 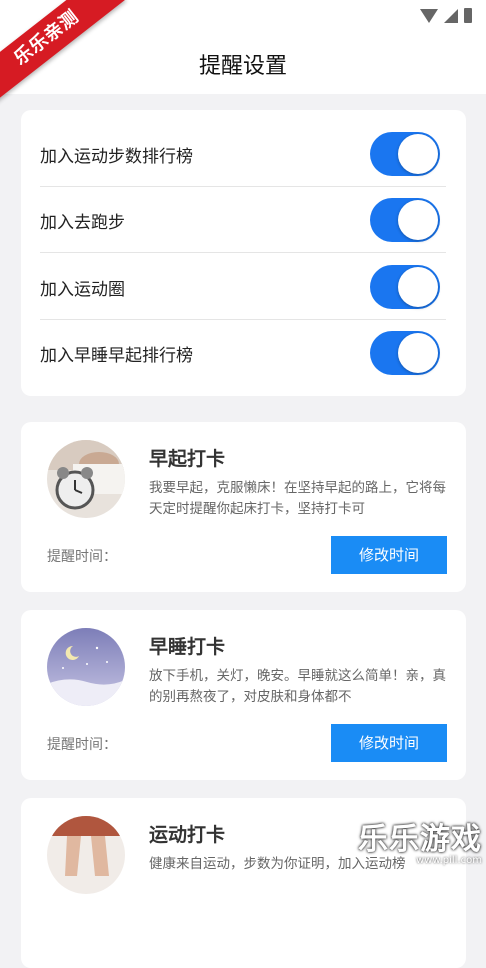 What do you see at coordinates (187, 459) in the screenshot?
I see `reminder-title: 早起打卡` at bounding box center [187, 459].